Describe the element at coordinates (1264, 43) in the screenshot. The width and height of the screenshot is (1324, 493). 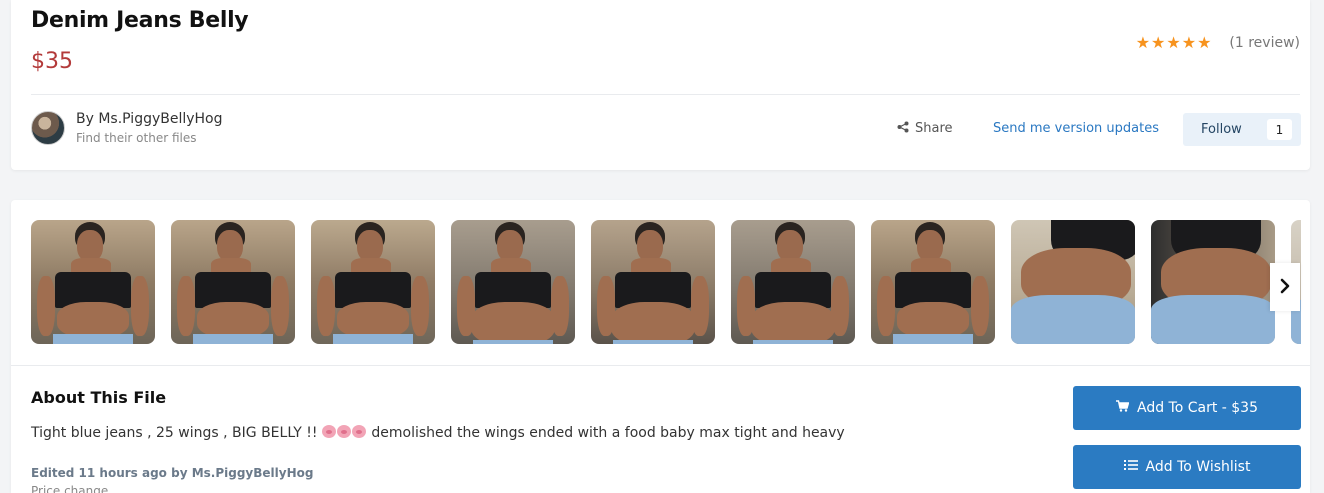
I see `review-count: (1 review)` at that location.